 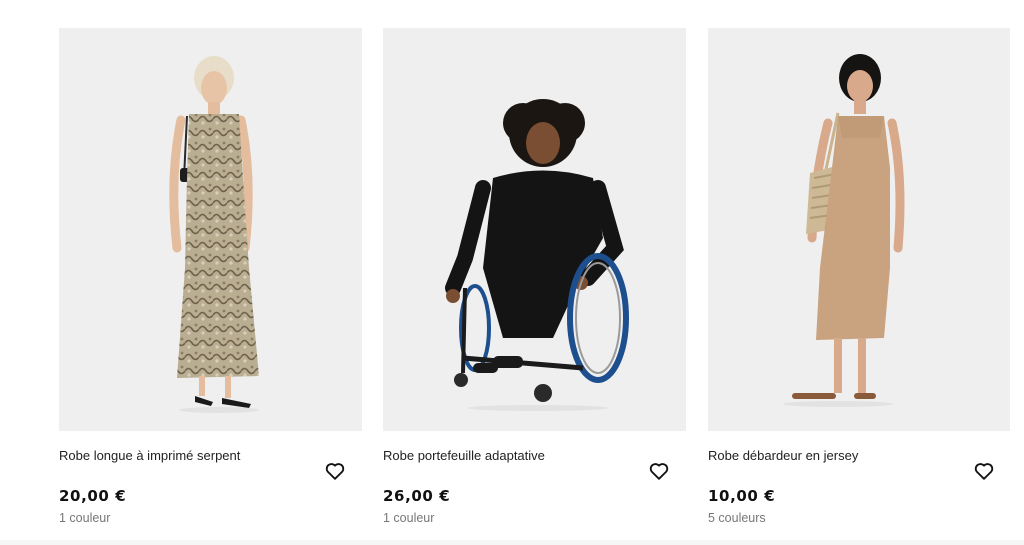 I want to click on color-count: 5 couleurs, so click(x=737, y=518).